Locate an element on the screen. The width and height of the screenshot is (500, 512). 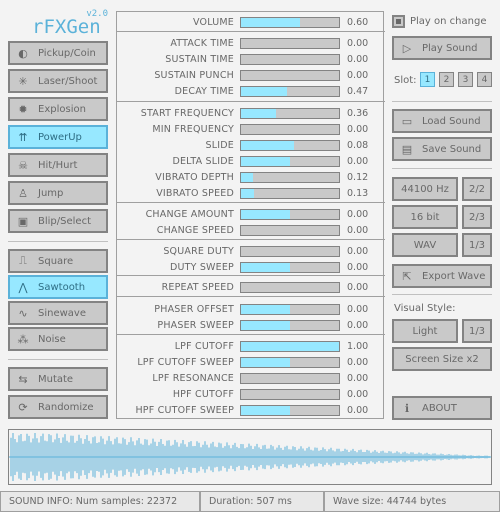
randomize-icon: ⟳ is located at coordinates (23, 407).